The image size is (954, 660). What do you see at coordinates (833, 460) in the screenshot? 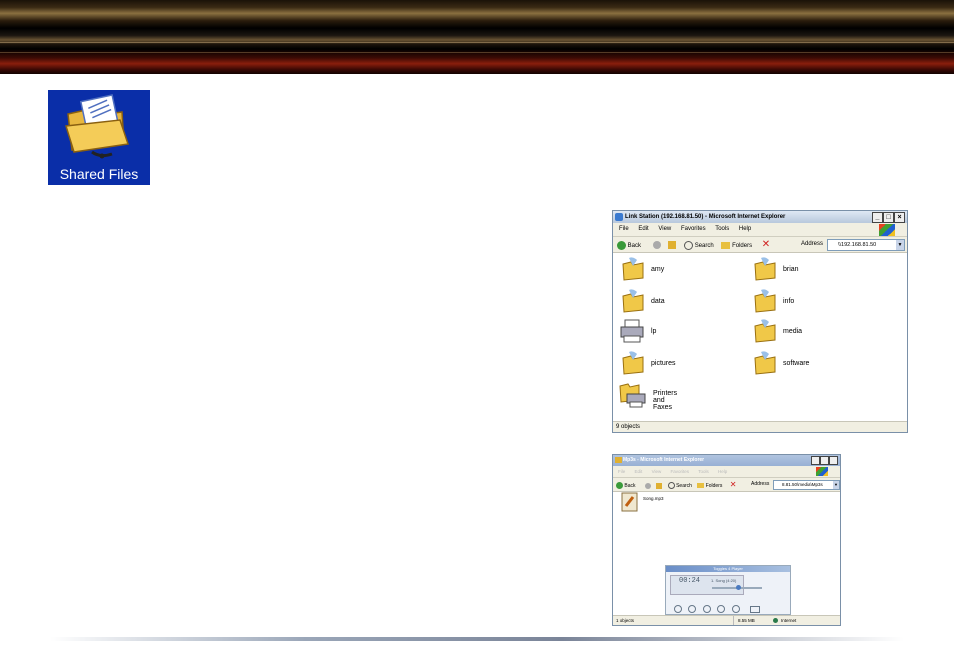
I see `close-button` at bounding box center [833, 460].